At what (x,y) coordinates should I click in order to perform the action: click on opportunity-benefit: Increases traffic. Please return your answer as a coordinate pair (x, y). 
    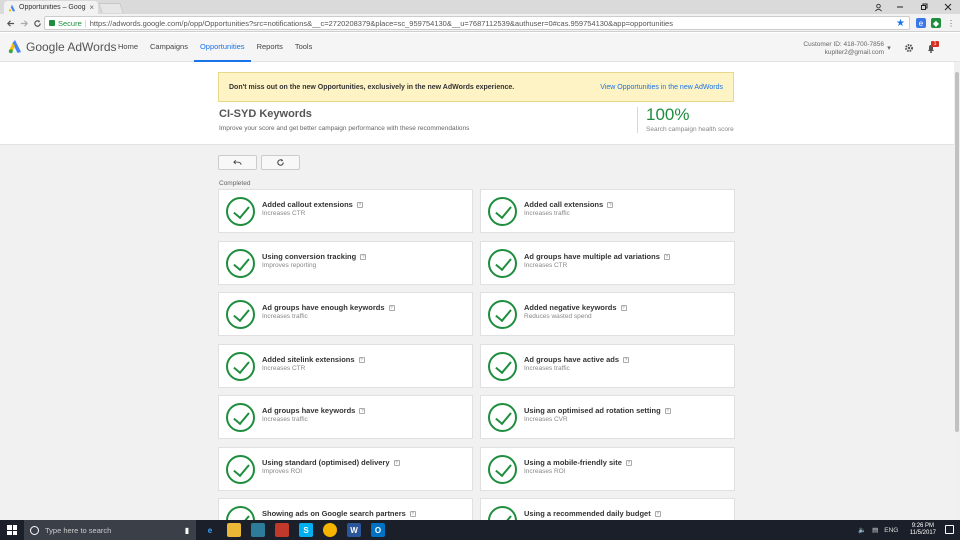
    Looking at the image, I should click on (547, 368).